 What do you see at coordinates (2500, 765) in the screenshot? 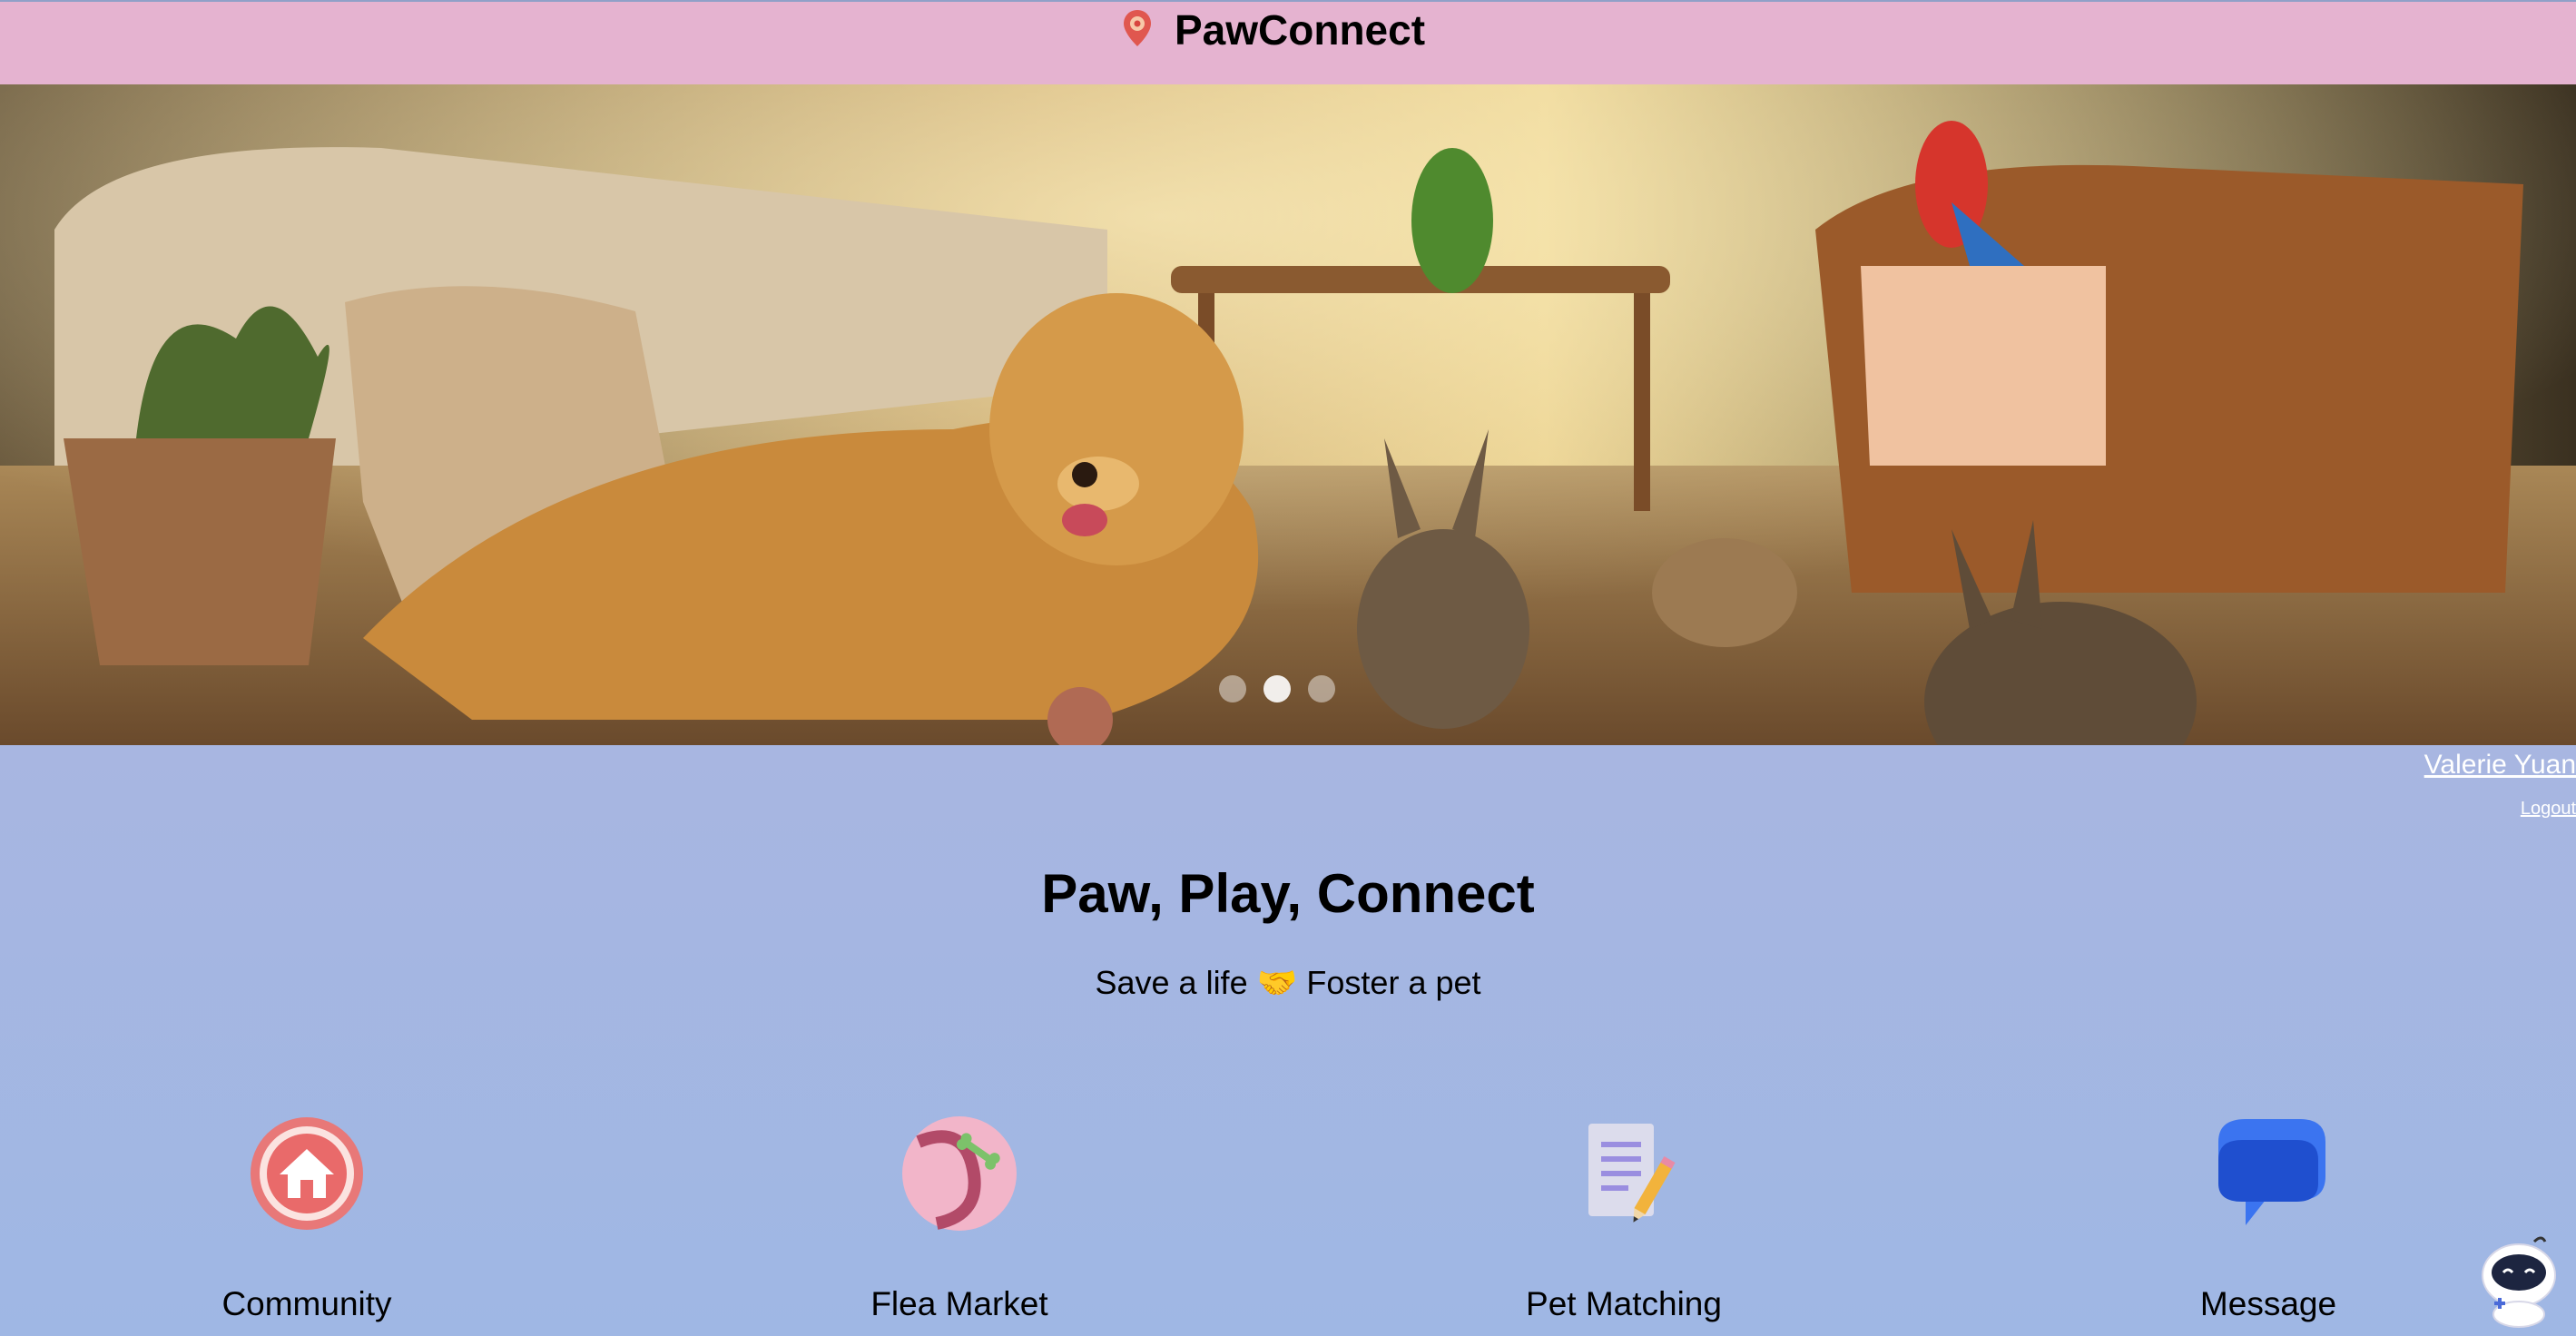
I see `user-profile-link: Valerie Yuan` at bounding box center [2500, 765].